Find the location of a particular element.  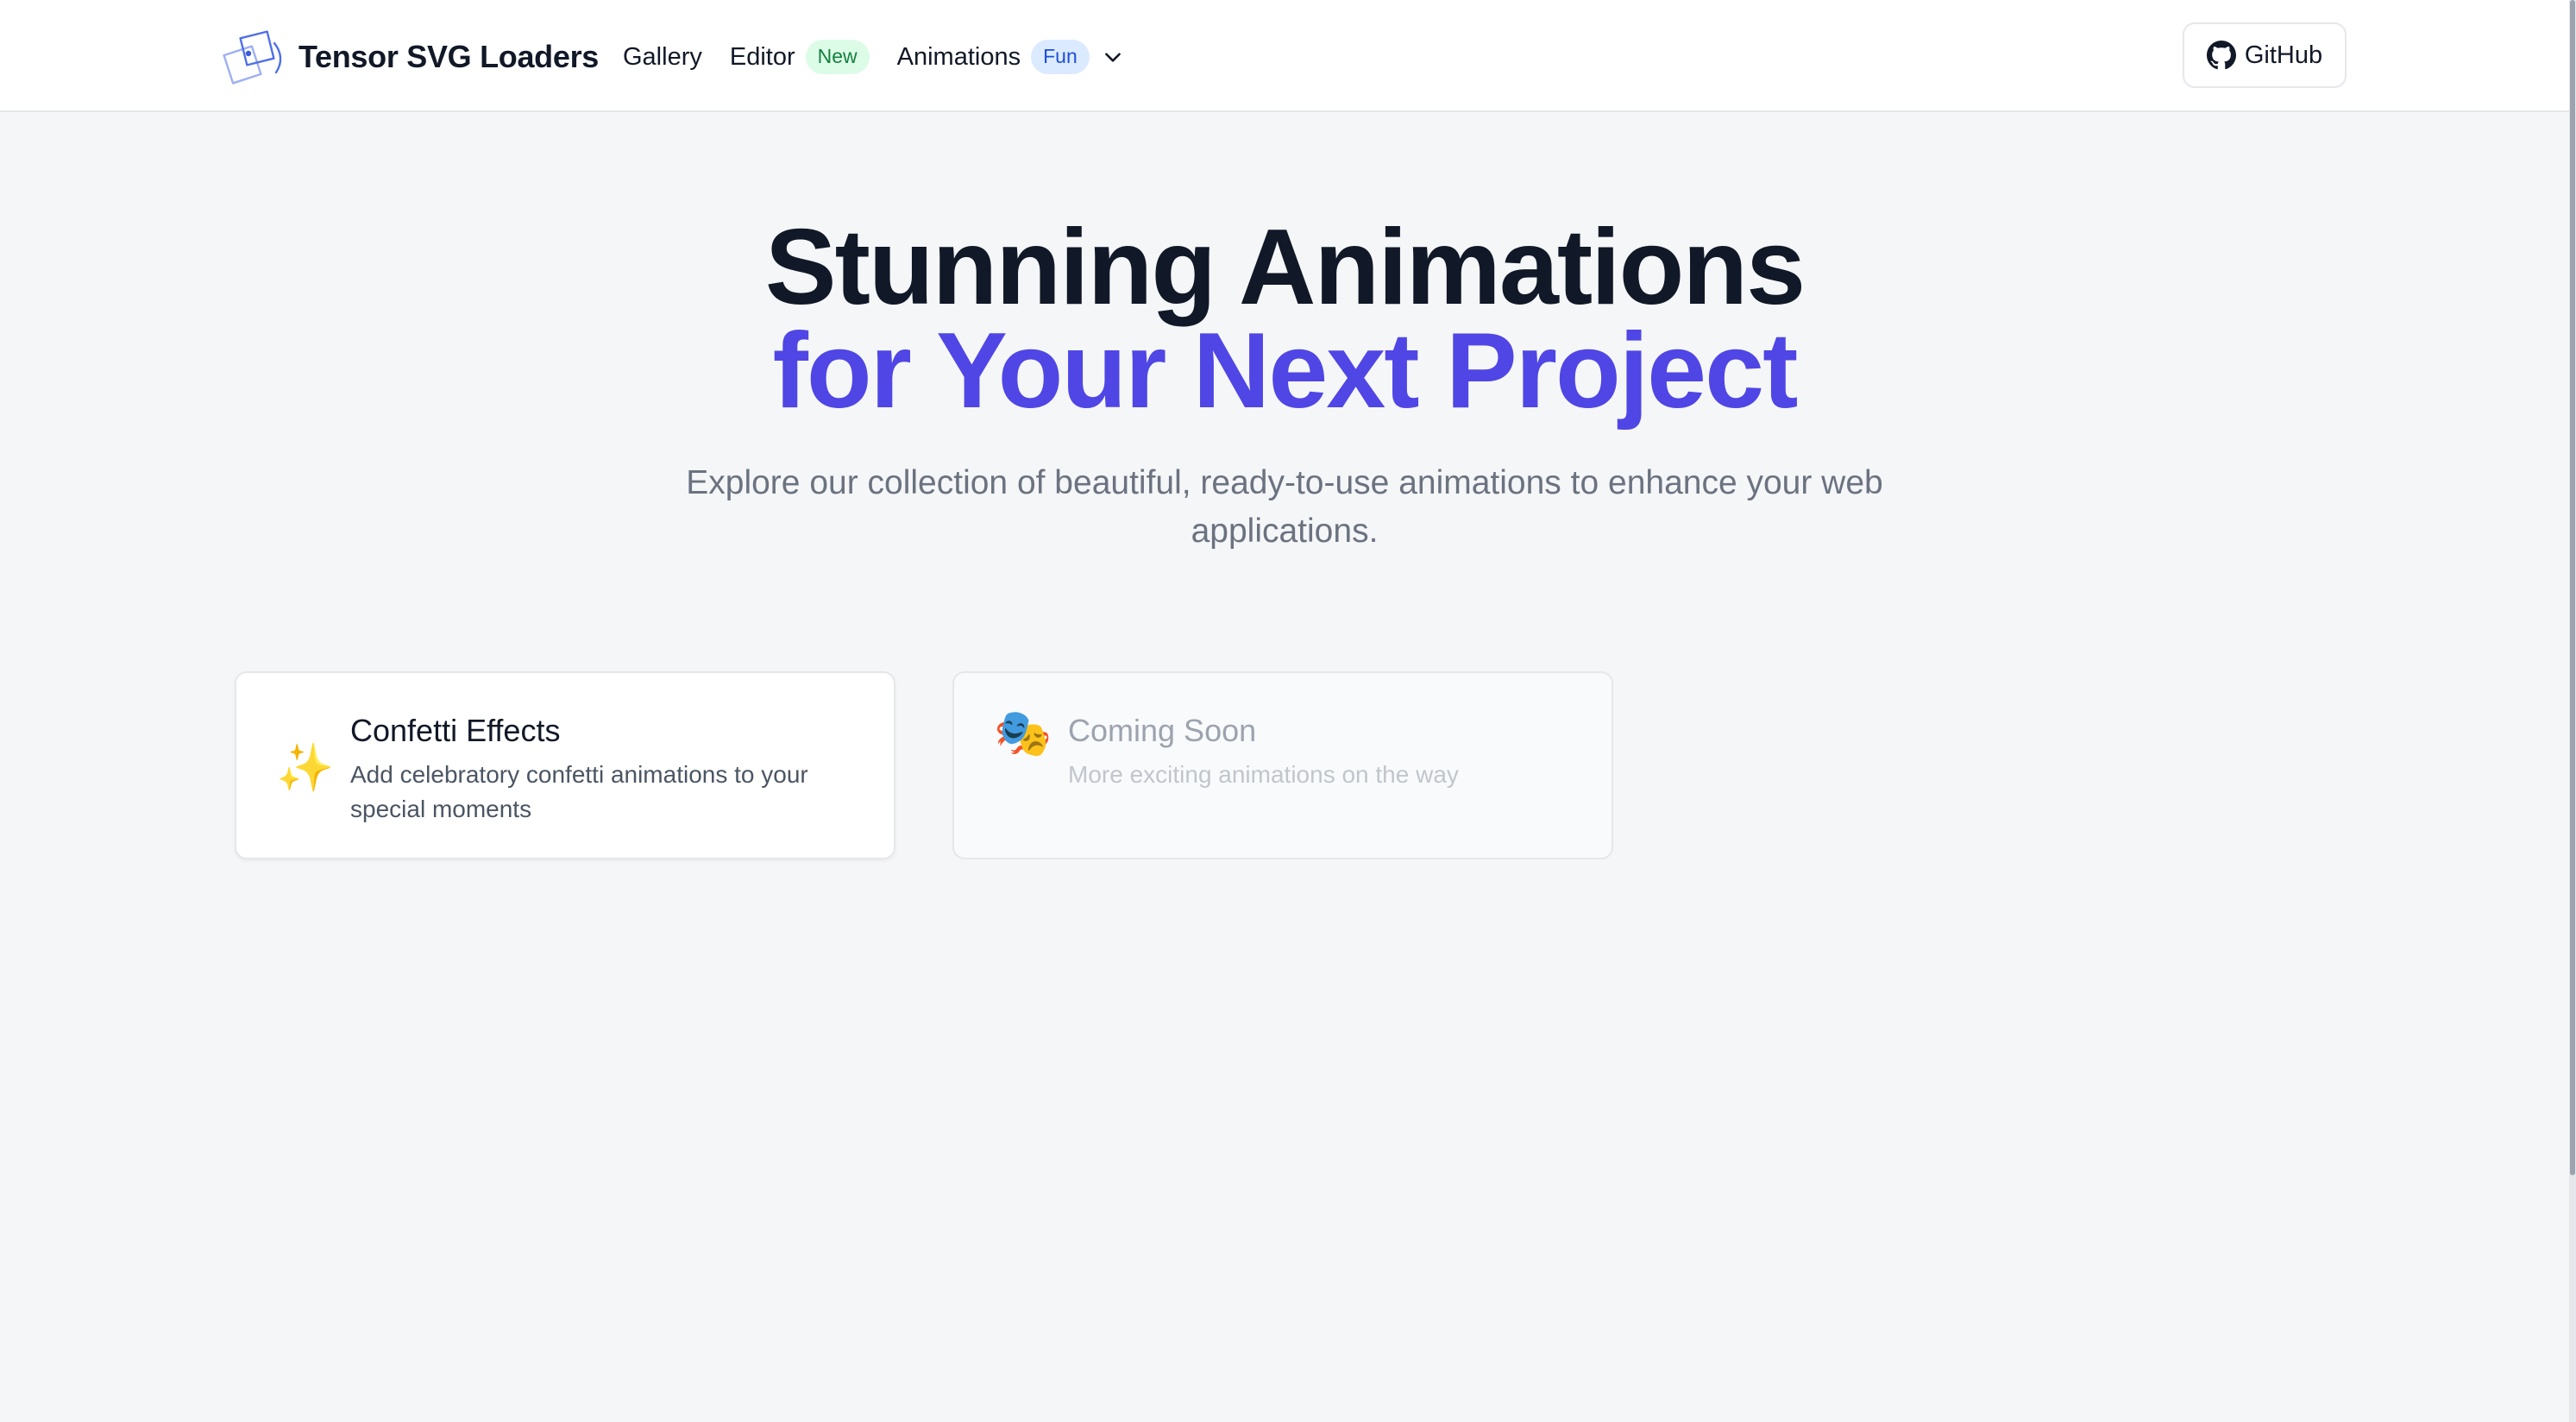

nav-editor-label: Editor is located at coordinates (762, 56).